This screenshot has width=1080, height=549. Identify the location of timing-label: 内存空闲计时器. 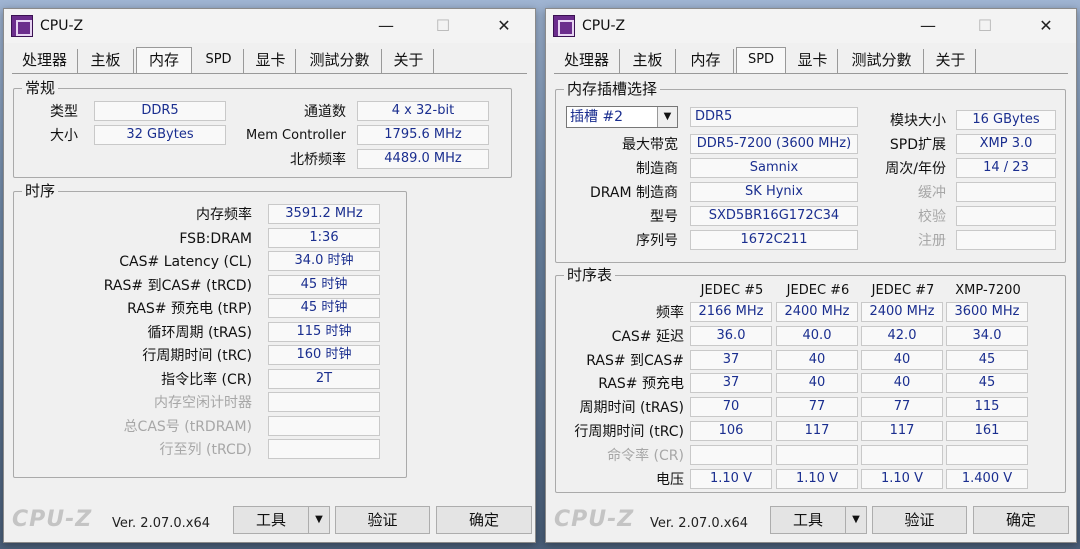
(203, 403).